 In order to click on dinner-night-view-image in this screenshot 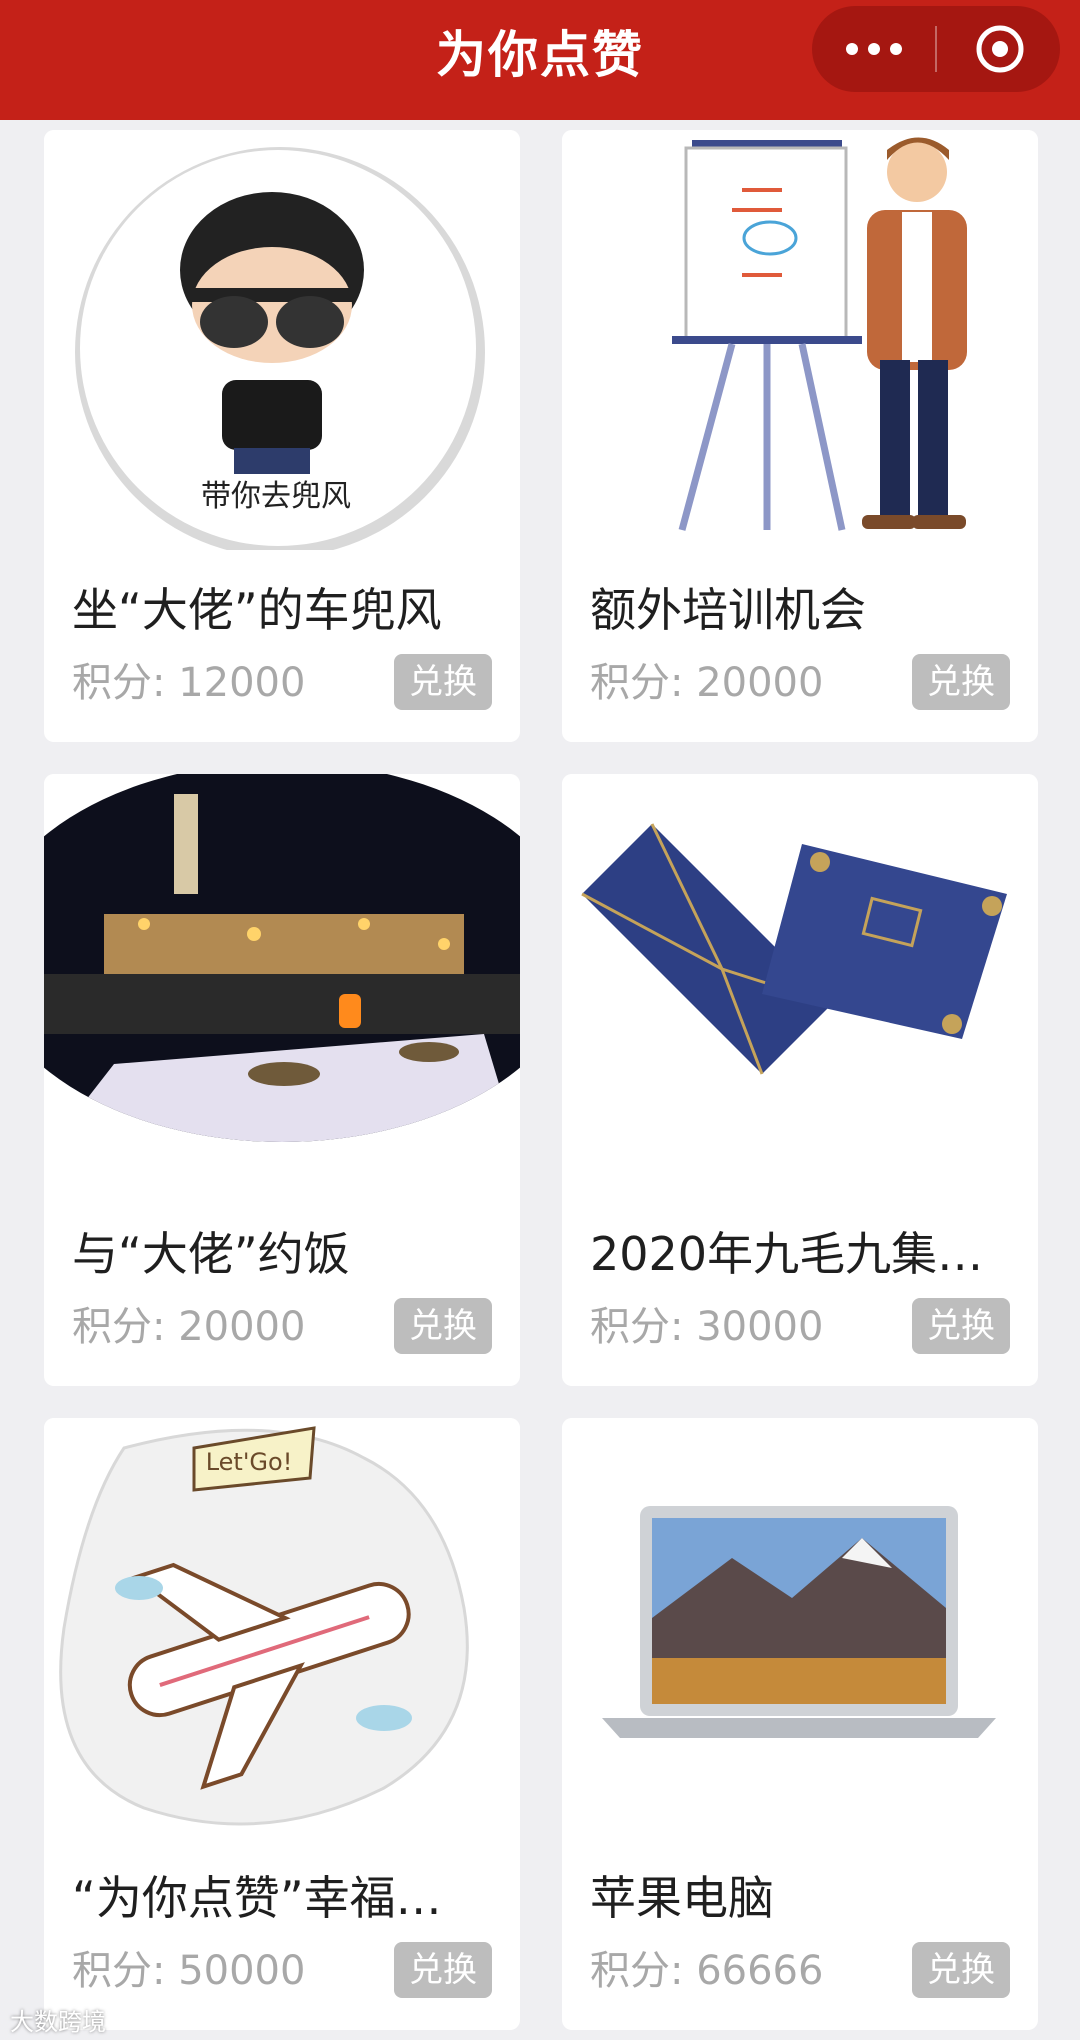, I will do `click(282, 984)`.